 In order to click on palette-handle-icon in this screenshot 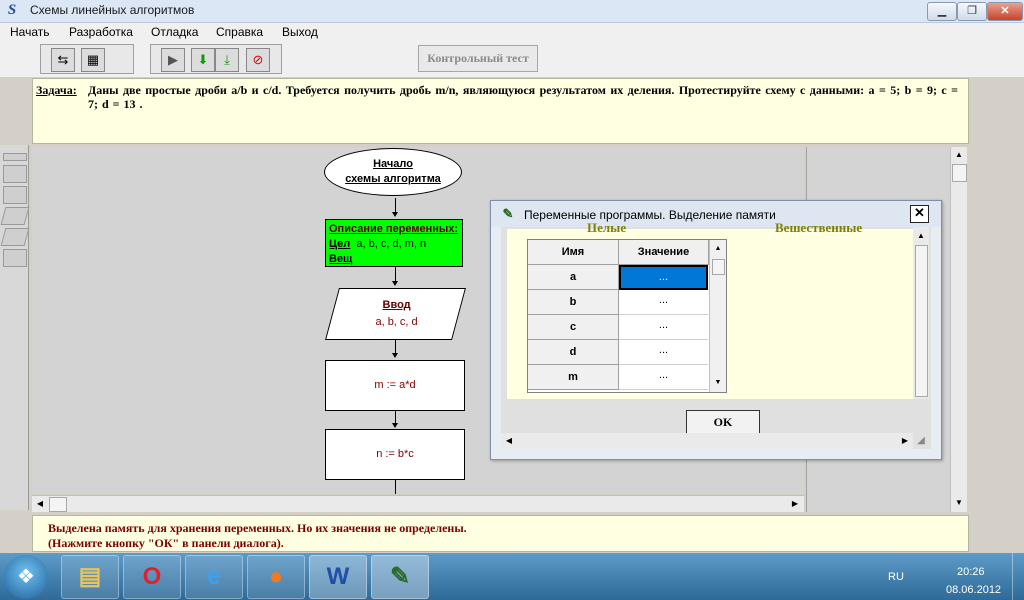, I will do `click(15, 157)`.